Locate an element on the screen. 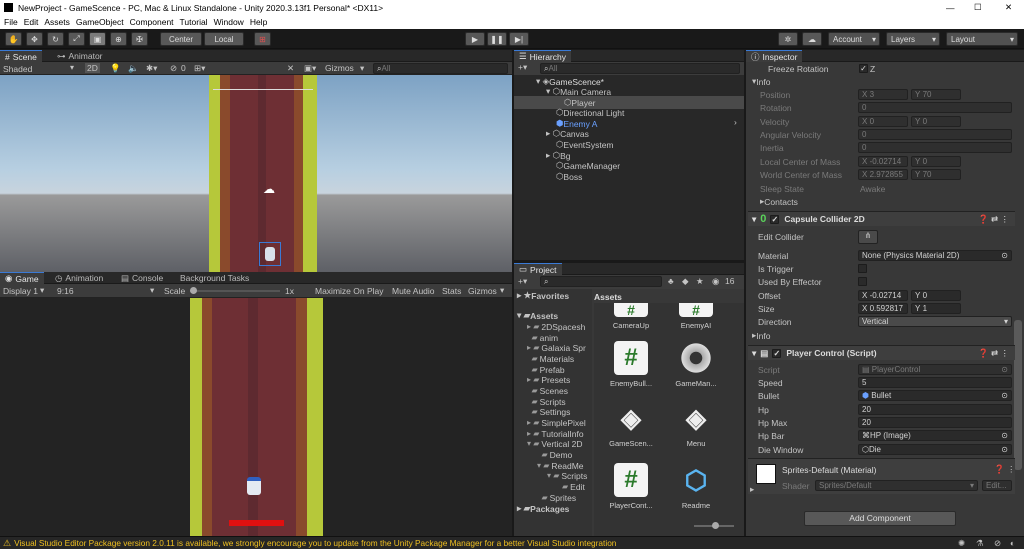  filter-type-icon: ♣ is located at coordinates (671, 281).